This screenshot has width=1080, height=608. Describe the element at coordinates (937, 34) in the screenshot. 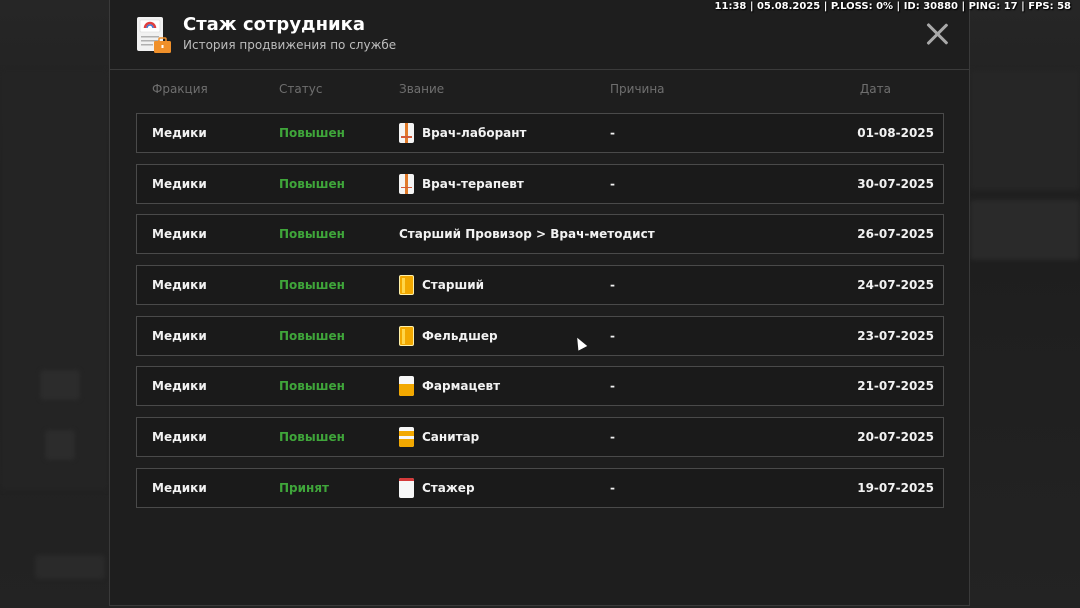

I see `close-icon` at that location.